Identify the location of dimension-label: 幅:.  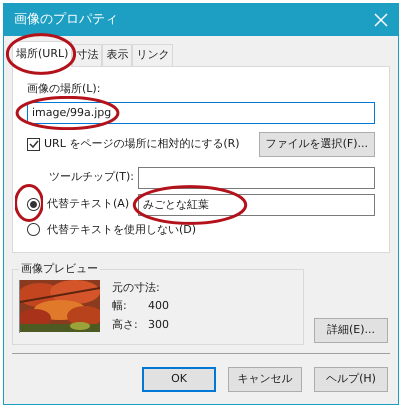
(120, 306).